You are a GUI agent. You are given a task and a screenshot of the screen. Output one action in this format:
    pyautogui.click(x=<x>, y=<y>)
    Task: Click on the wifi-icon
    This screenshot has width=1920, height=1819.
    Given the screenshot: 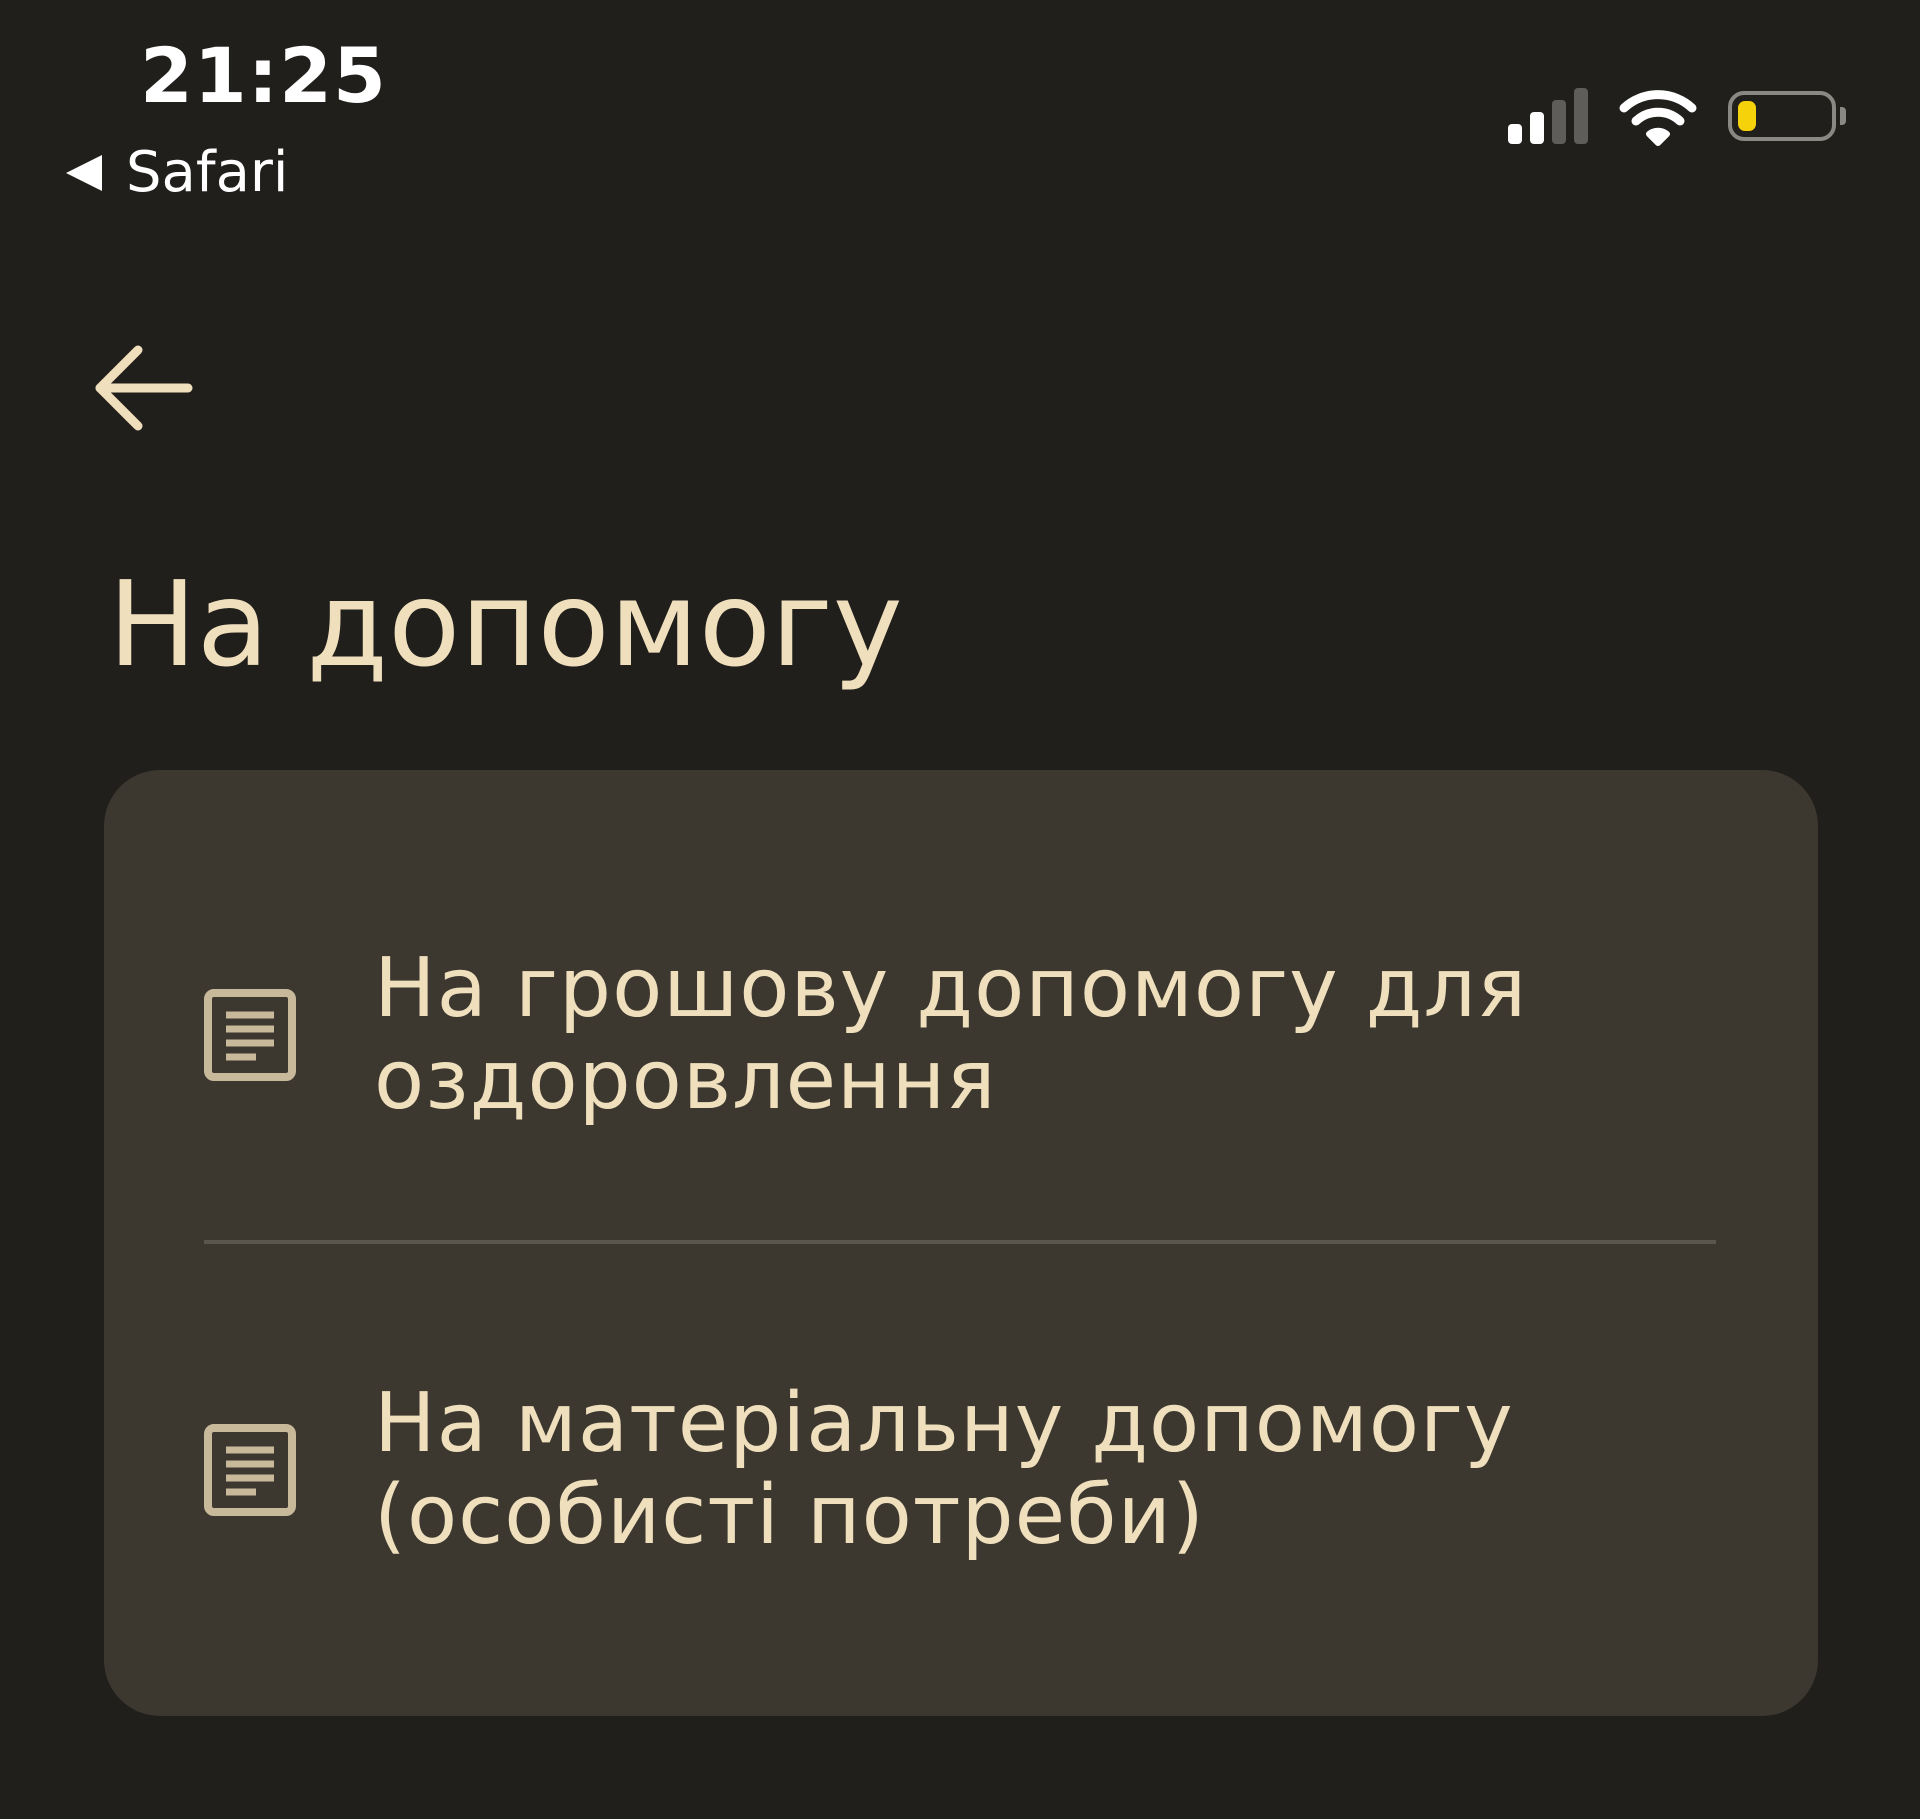 What is the action you would take?
    pyautogui.click(x=1658, y=118)
    